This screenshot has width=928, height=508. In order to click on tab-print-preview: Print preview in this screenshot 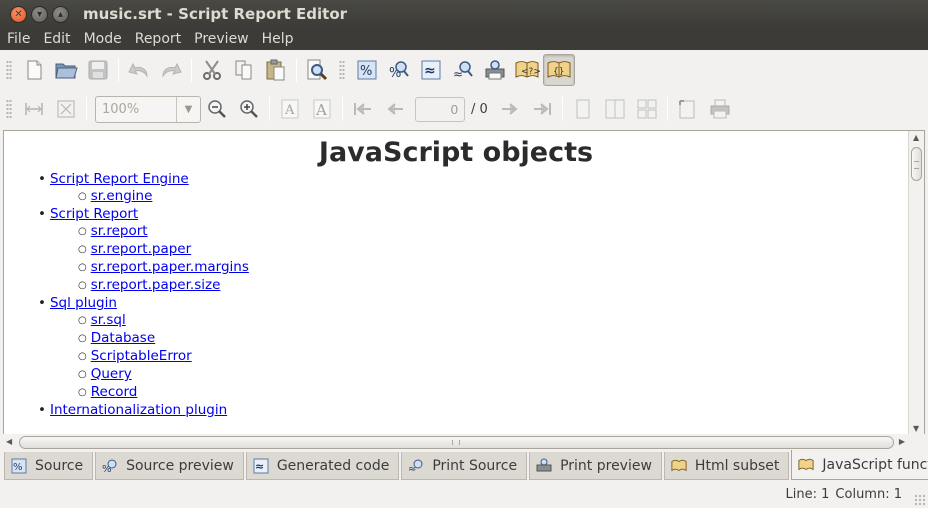, I will do `click(595, 466)`.